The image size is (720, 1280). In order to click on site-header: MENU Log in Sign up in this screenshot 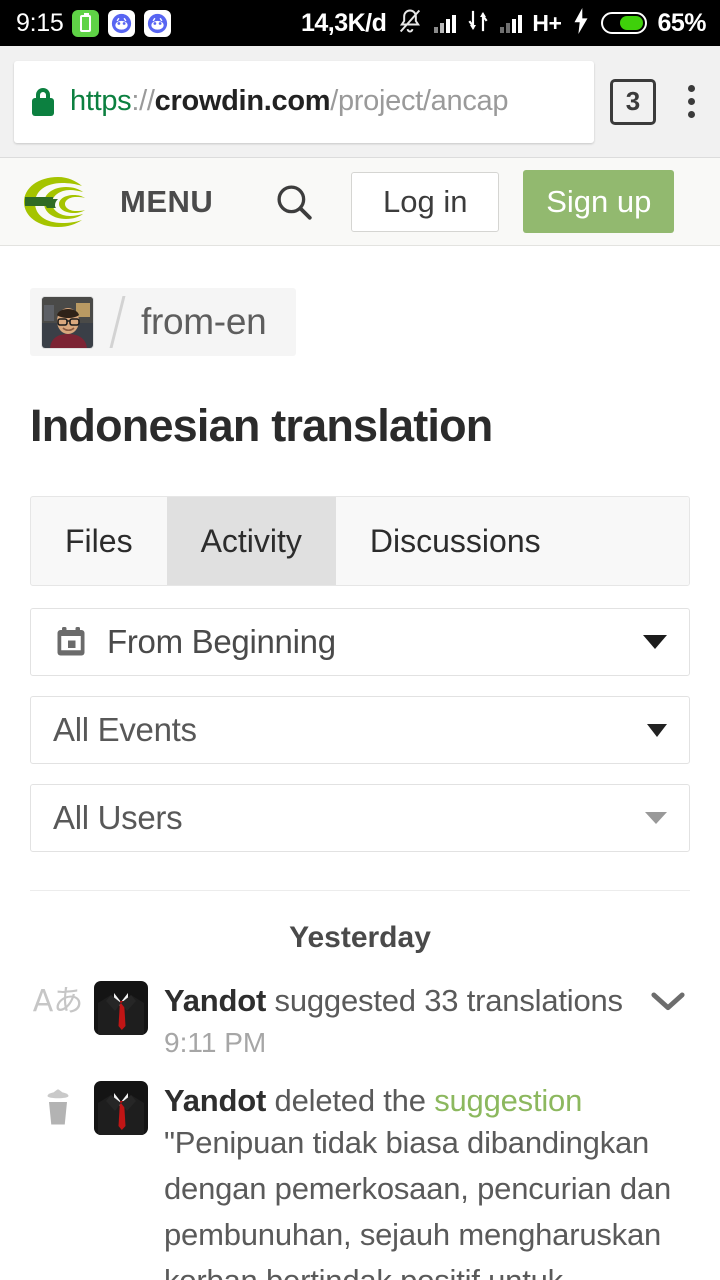, I will do `click(360, 202)`.